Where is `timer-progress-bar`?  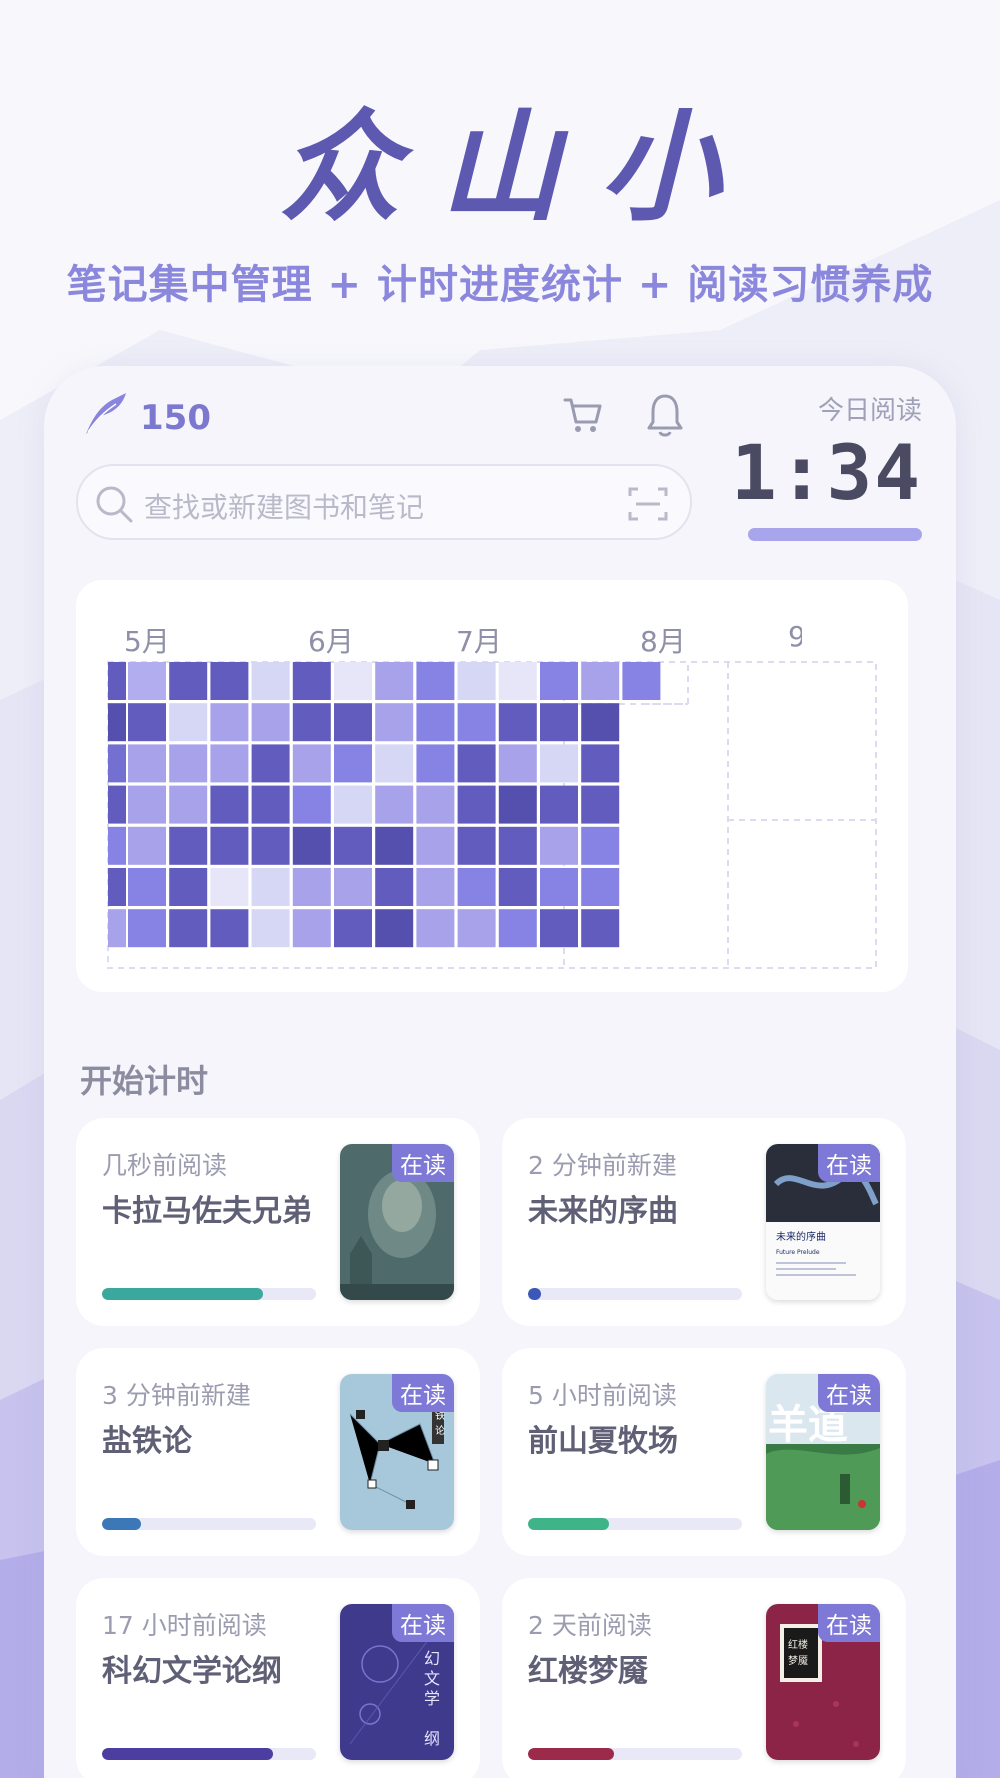
timer-progress-bar is located at coordinates (835, 534).